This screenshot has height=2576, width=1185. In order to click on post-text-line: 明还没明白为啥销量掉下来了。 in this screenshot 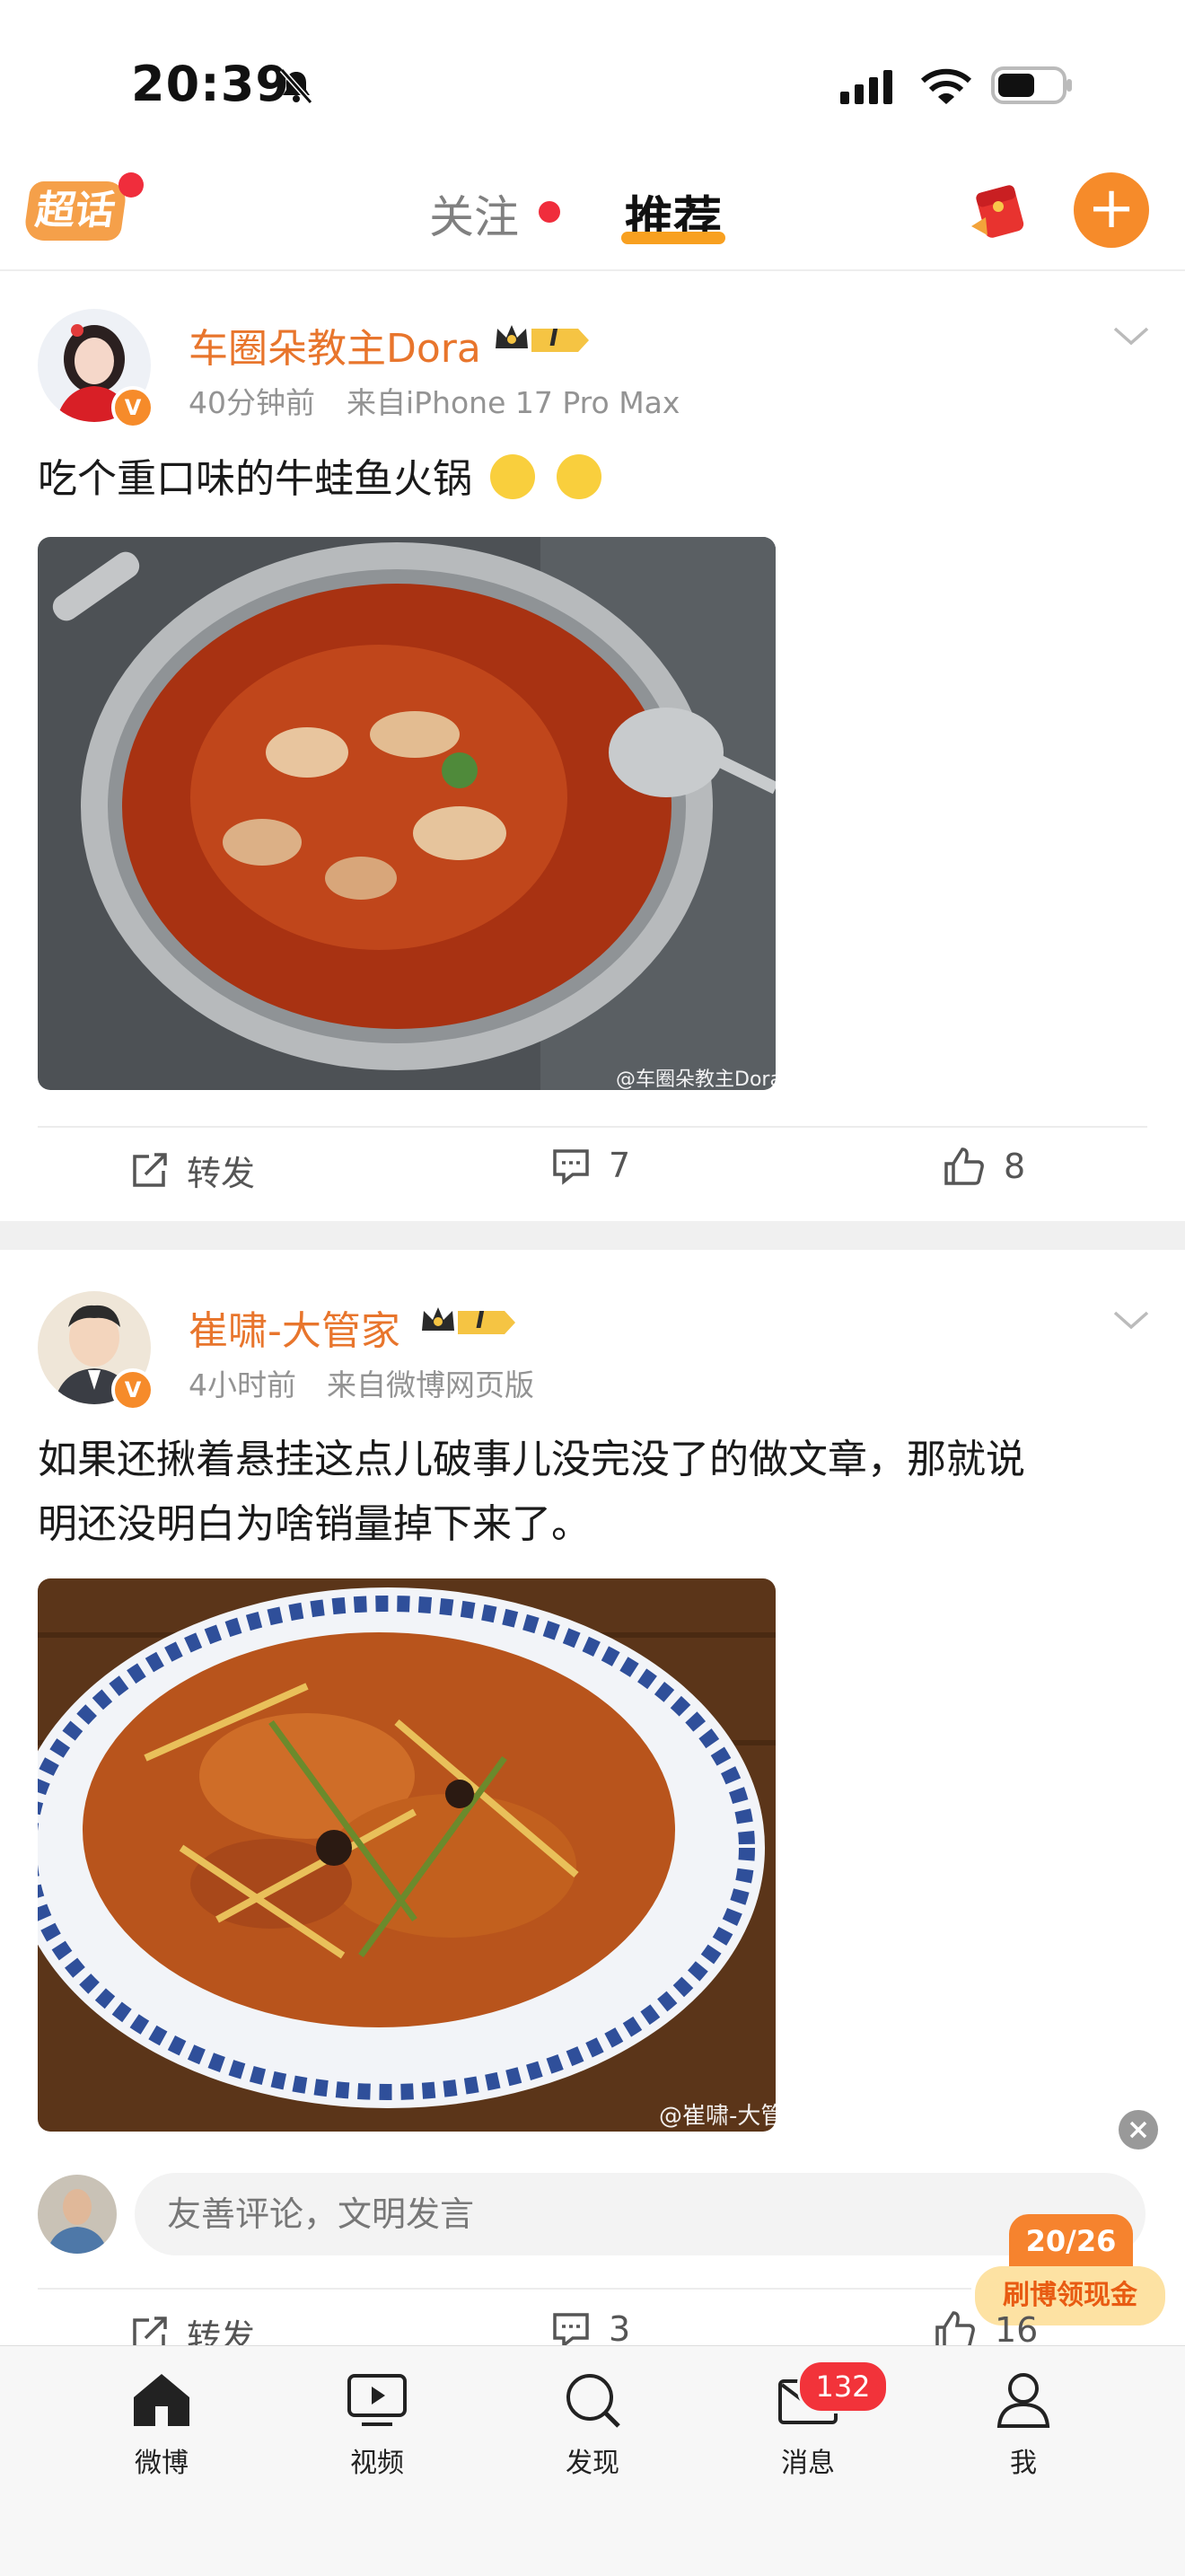, I will do `click(314, 1524)`.